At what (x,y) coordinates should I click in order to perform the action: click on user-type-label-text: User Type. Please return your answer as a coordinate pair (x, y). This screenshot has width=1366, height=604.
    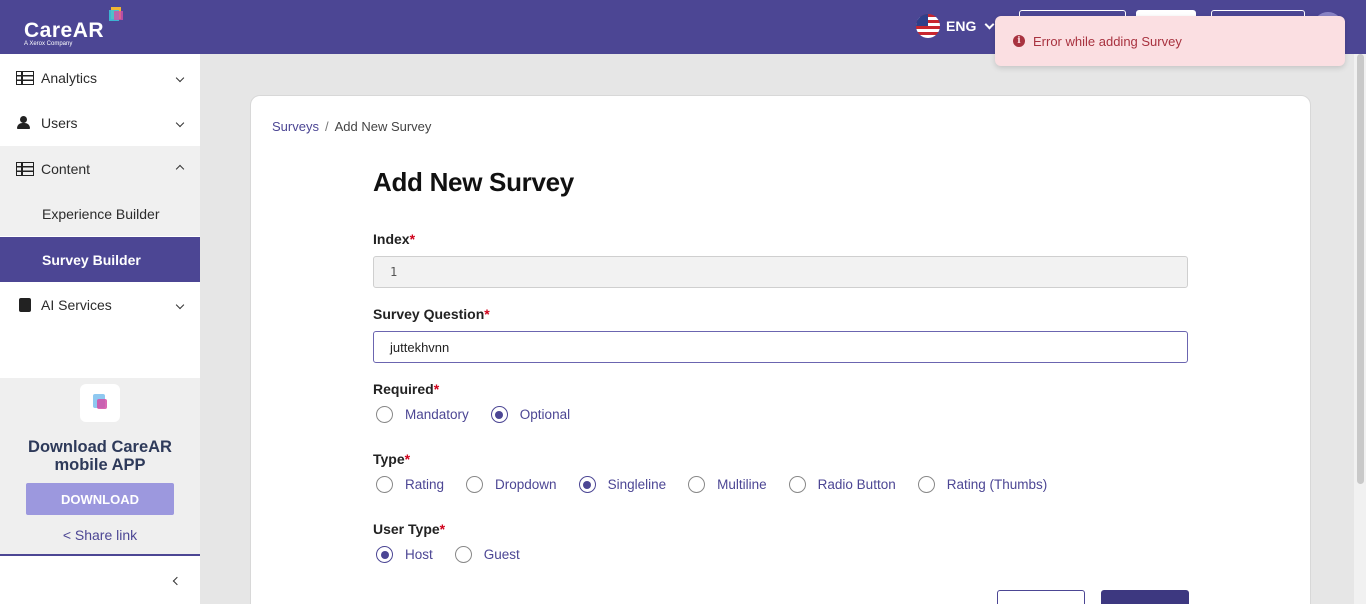
    Looking at the image, I should click on (406, 529).